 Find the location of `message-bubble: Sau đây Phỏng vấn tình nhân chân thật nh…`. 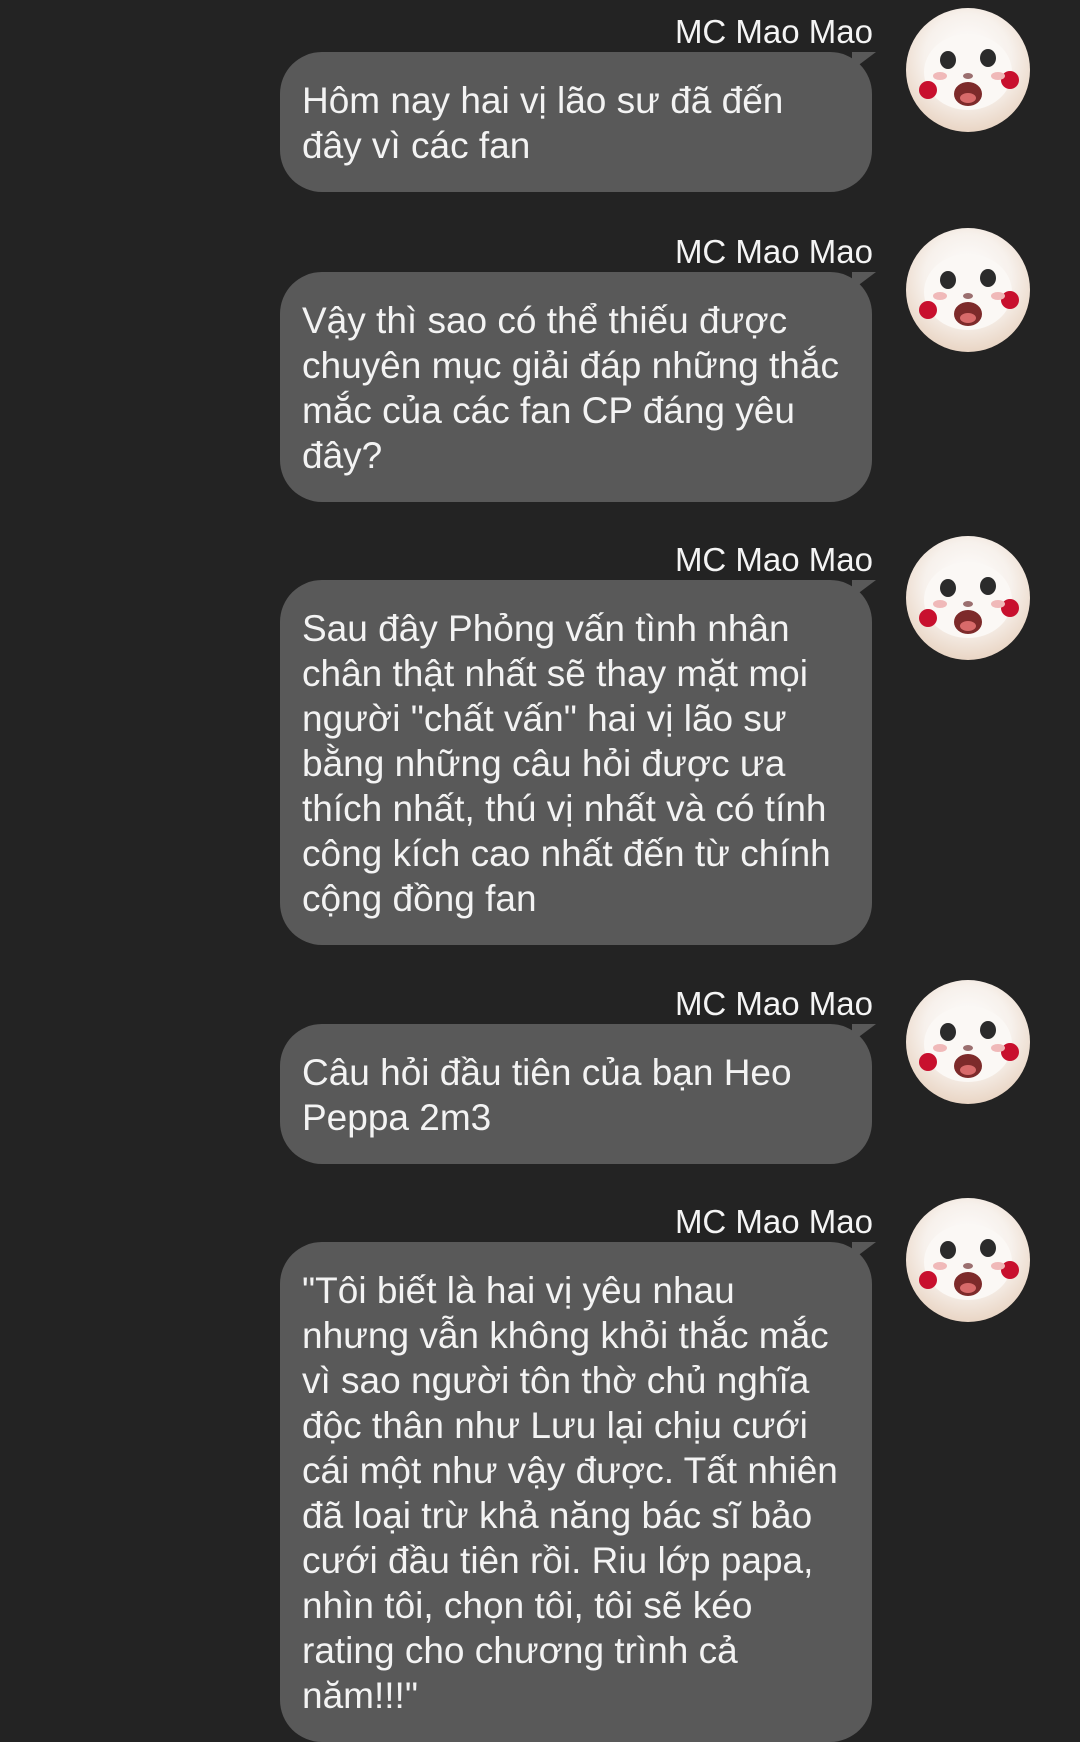

message-bubble: Sau đây Phỏng vấn tình nhân chân thật nh… is located at coordinates (576, 762).